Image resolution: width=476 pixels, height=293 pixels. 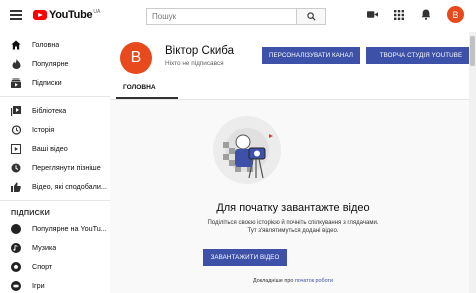 What do you see at coordinates (472, 162) in the screenshot?
I see `page-scrollbar` at bounding box center [472, 162].